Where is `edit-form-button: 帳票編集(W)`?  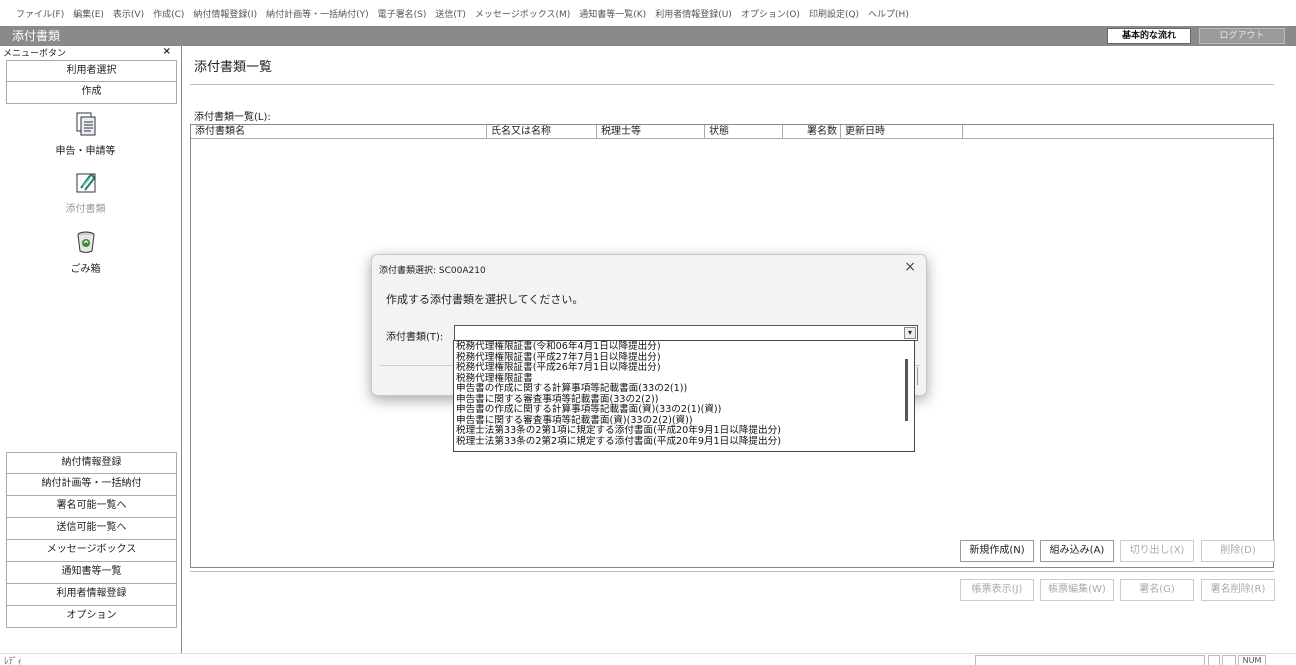 edit-form-button: 帳票編集(W) is located at coordinates (1077, 590).